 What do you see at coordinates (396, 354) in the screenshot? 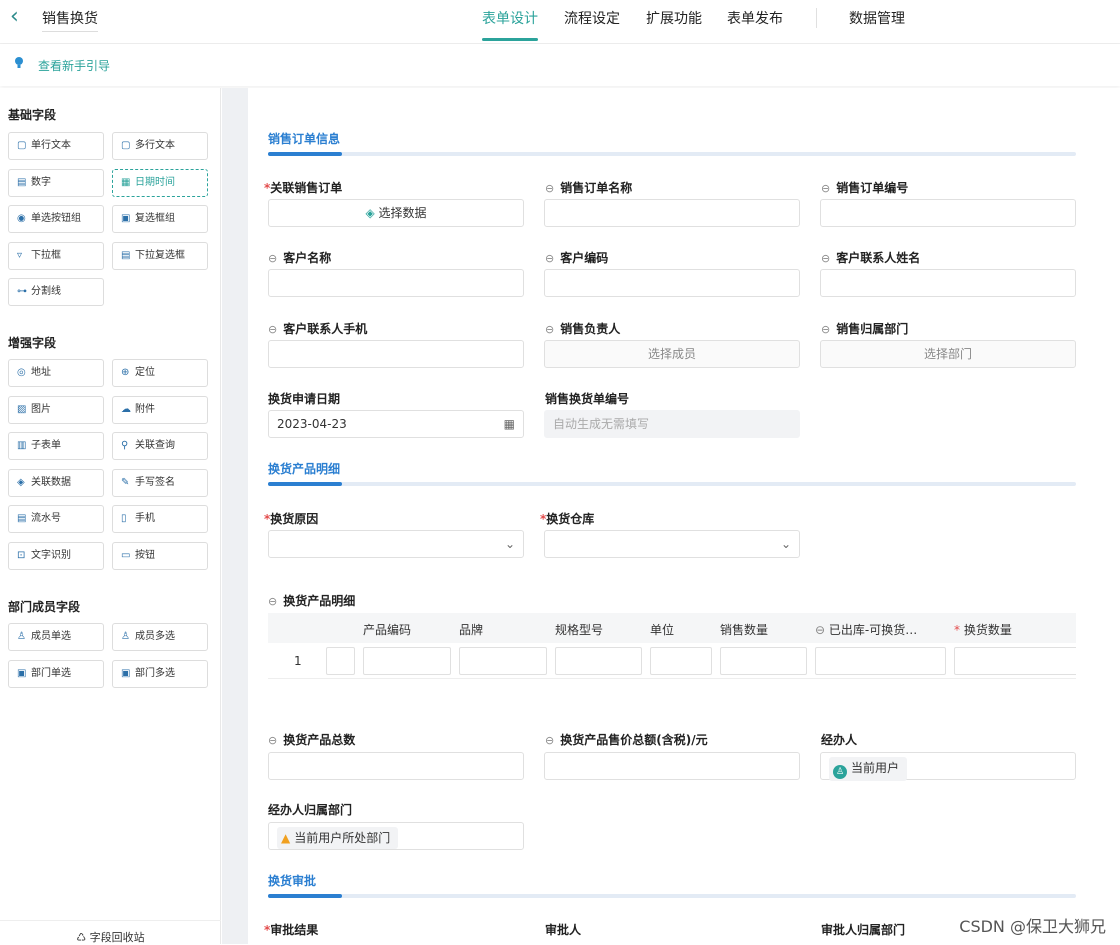
I see `contact-phone-input` at bounding box center [396, 354].